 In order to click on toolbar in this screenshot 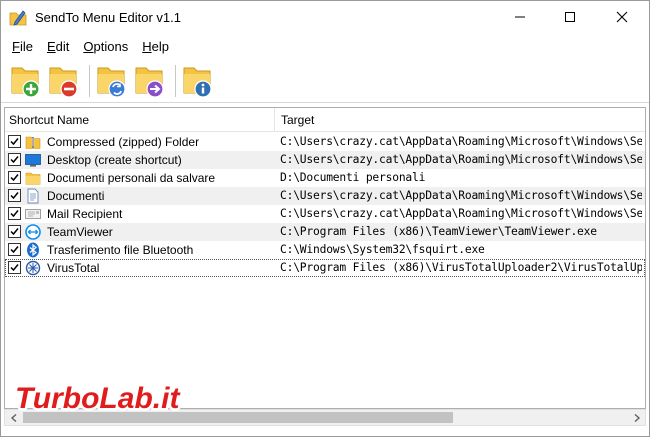, I will do `click(325, 81)`.